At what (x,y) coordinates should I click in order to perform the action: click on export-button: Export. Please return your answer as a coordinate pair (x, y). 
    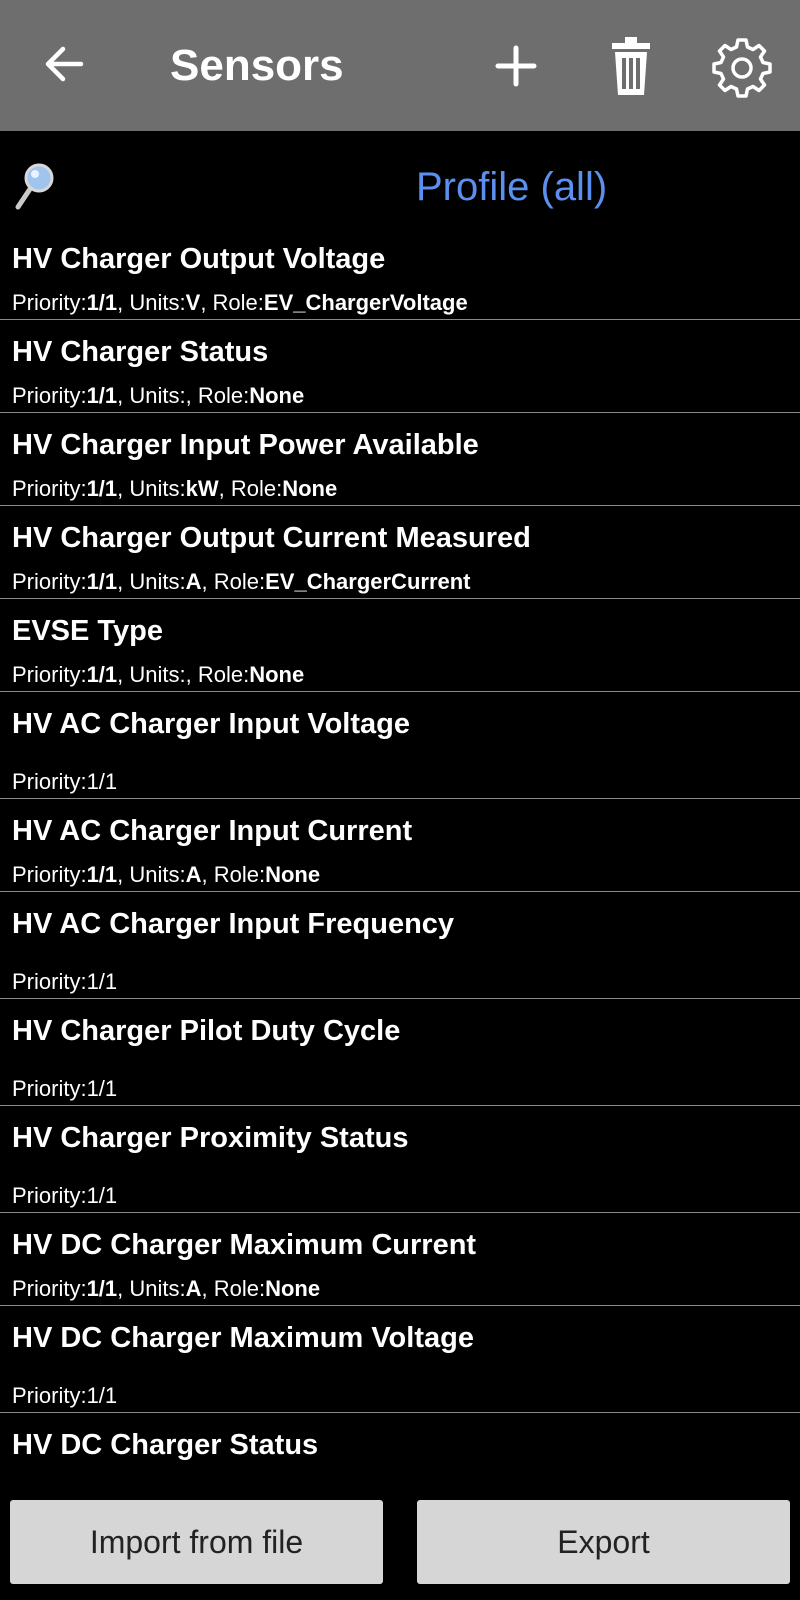
    Looking at the image, I should click on (603, 1542).